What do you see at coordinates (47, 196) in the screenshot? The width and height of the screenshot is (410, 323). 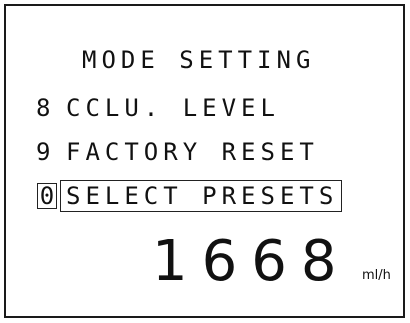 I see `menu-item-number-selected: 0` at bounding box center [47, 196].